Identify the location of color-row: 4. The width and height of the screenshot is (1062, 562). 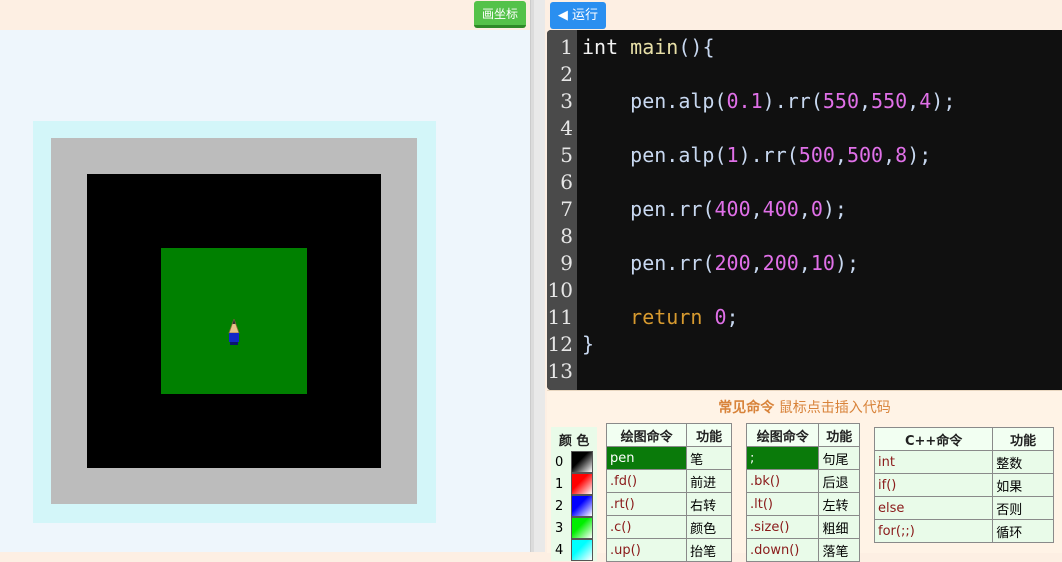
(574, 550).